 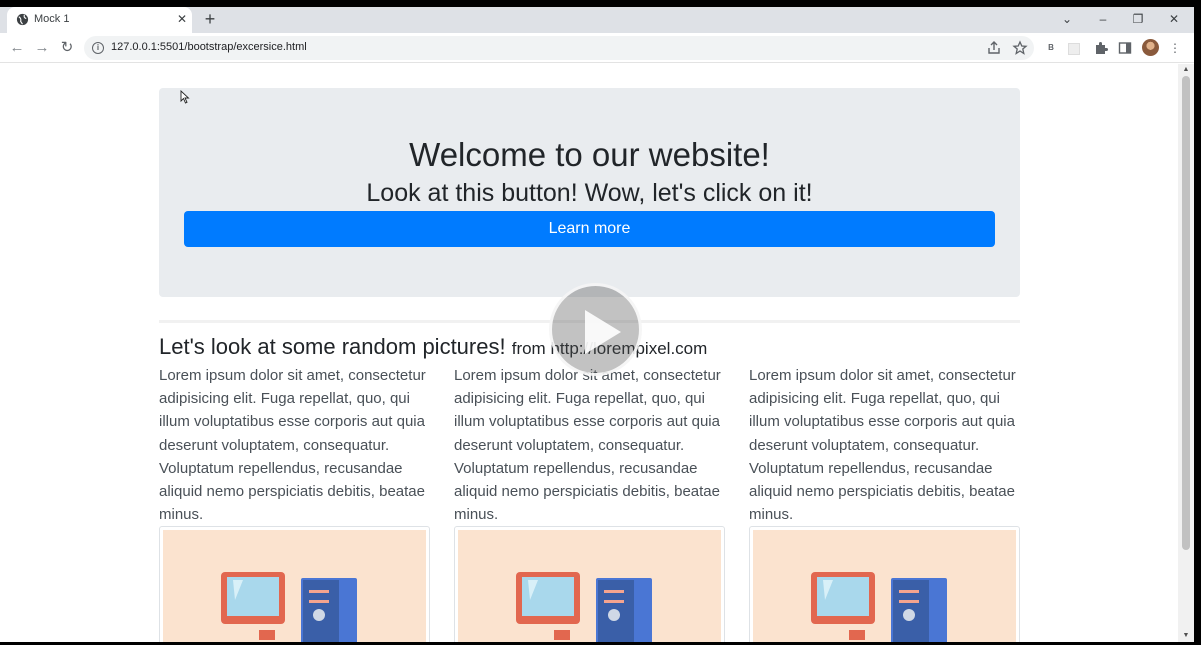 What do you see at coordinates (1175, 48) in the screenshot?
I see `more-menu-icon: ⋮` at bounding box center [1175, 48].